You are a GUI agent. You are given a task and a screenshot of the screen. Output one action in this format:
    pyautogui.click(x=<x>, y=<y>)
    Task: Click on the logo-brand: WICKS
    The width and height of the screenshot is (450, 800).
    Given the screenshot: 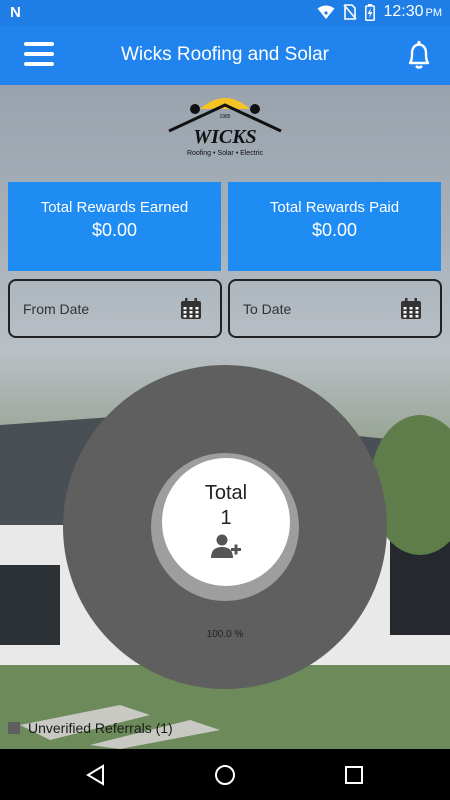 What is the action you would take?
    pyautogui.click(x=224, y=137)
    